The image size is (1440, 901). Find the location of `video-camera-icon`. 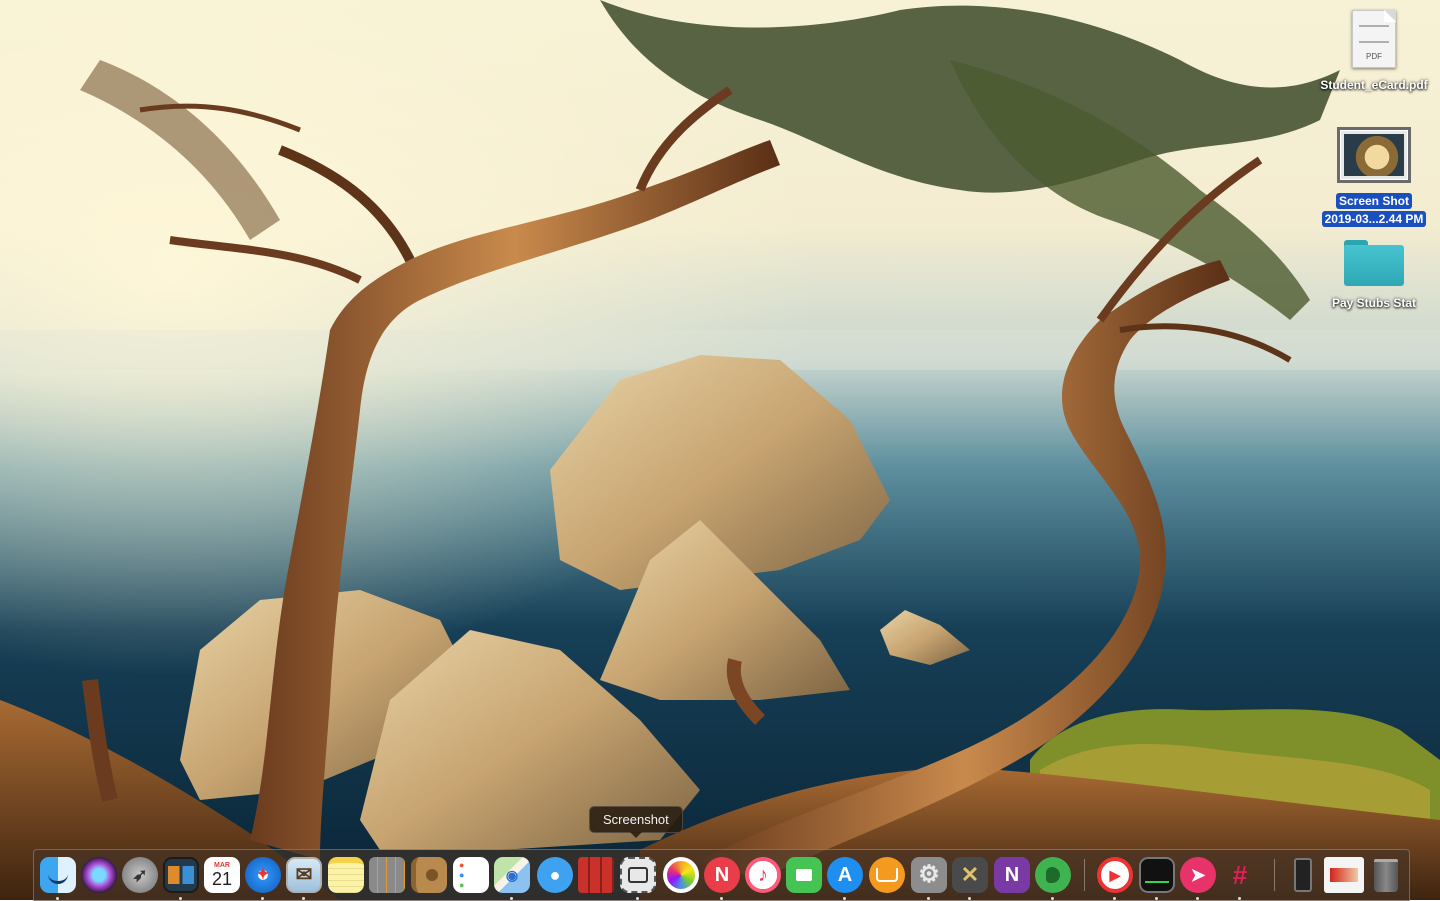

video-camera-icon is located at coordinates (804, 875).